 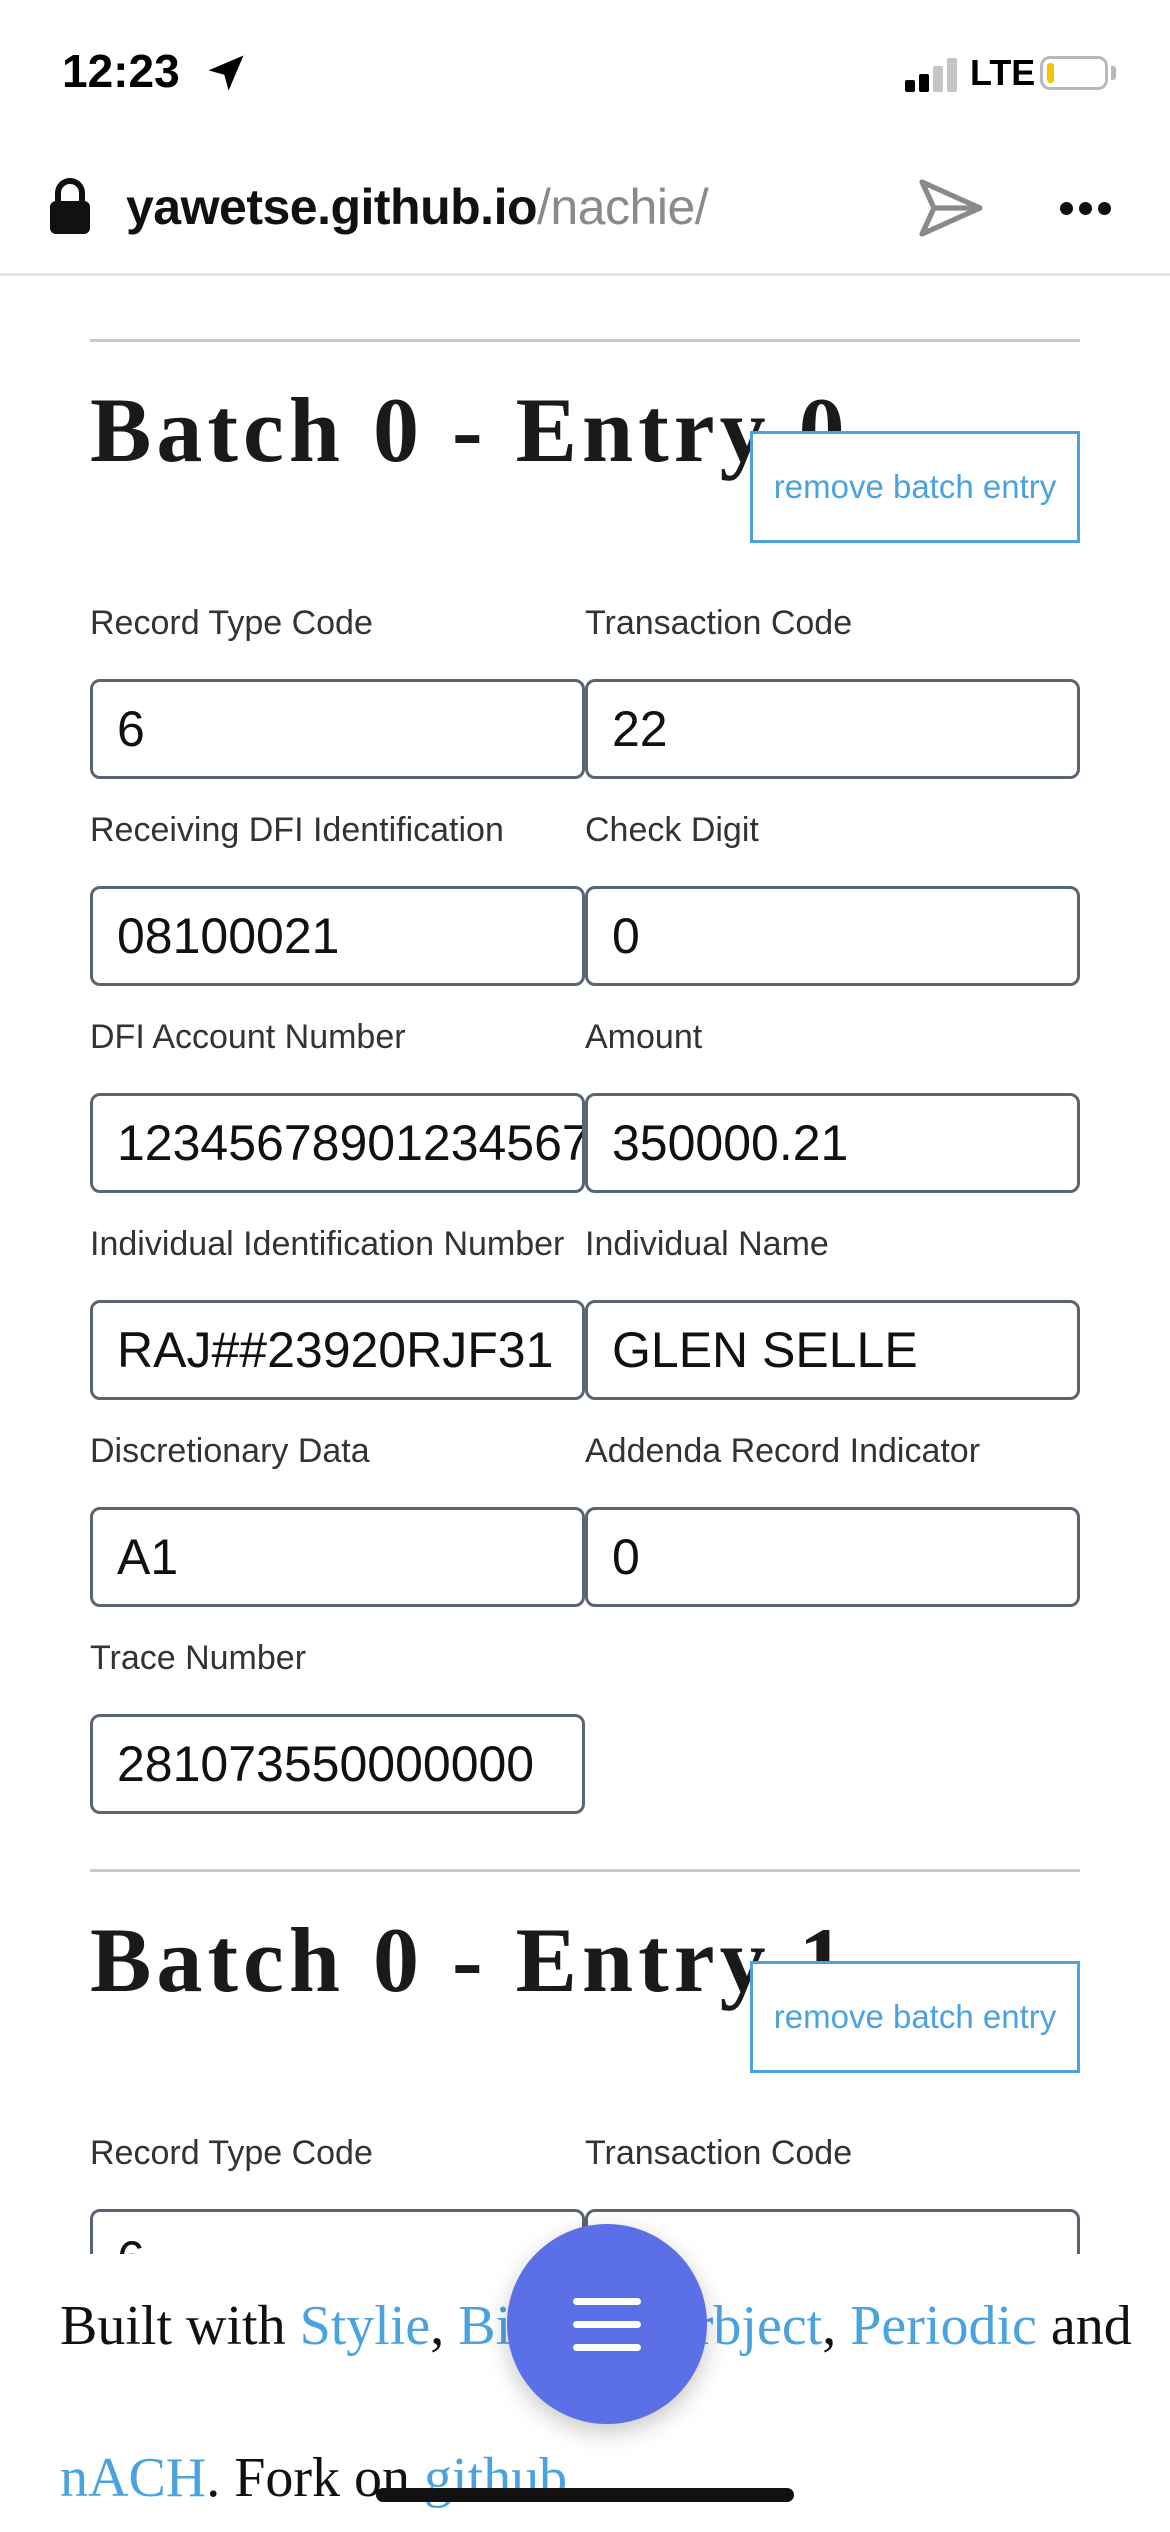 I want to click on dfi-account-number-input: 12345678901234567, so click(x=337, y=1143).